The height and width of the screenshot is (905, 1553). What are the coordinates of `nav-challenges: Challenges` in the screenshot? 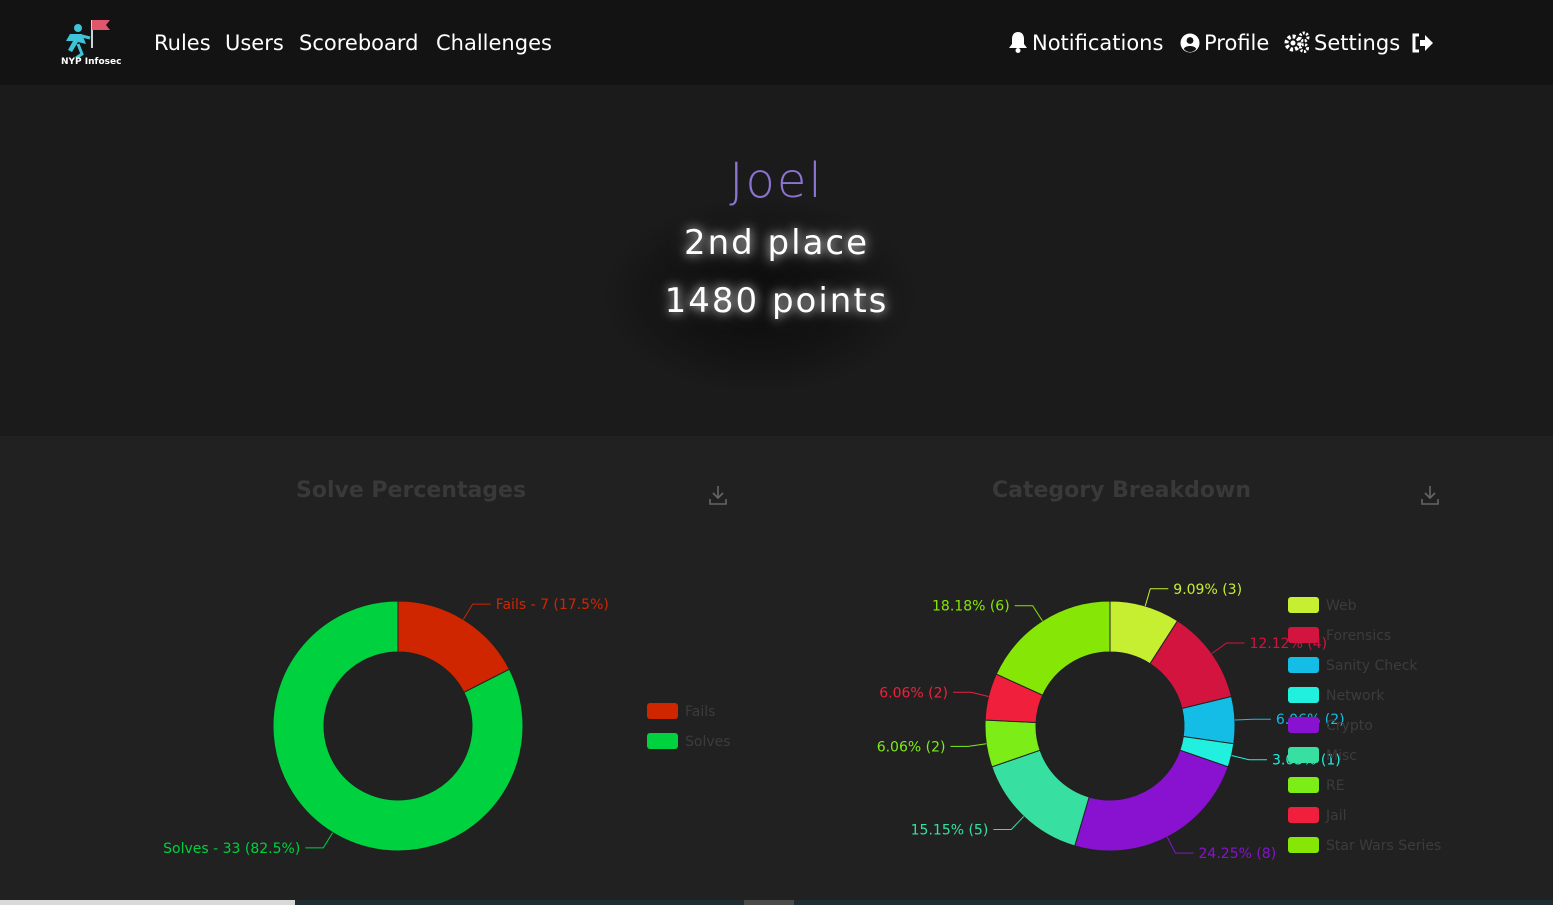 It's located at (494, 43).